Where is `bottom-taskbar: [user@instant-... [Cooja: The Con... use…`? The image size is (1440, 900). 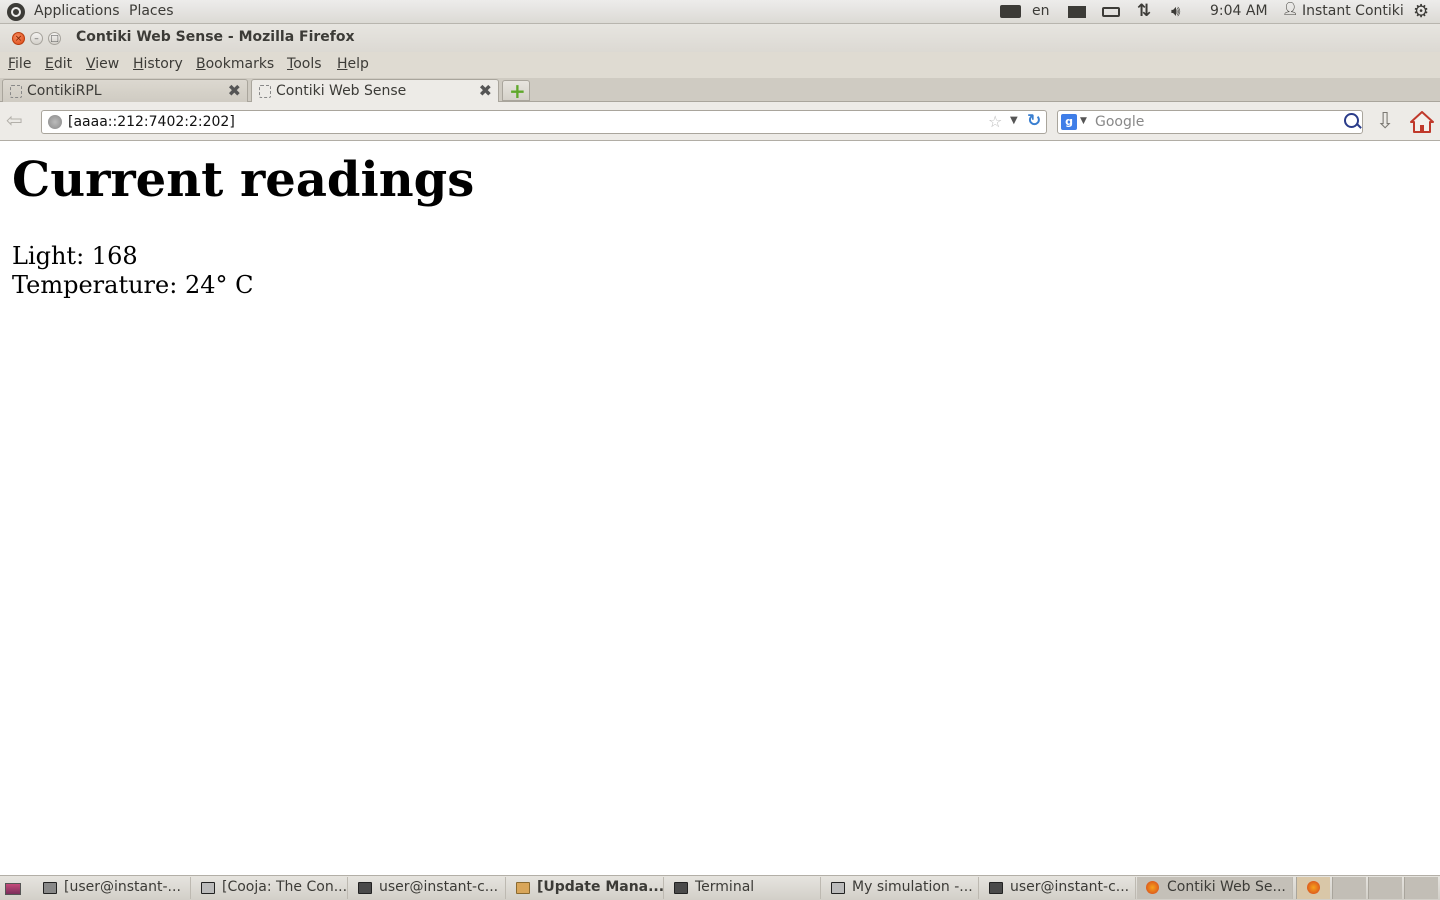 bottom-taskbar: [user@instant-... [Cooja: The Con... use… is located at coordinates (720, 887).